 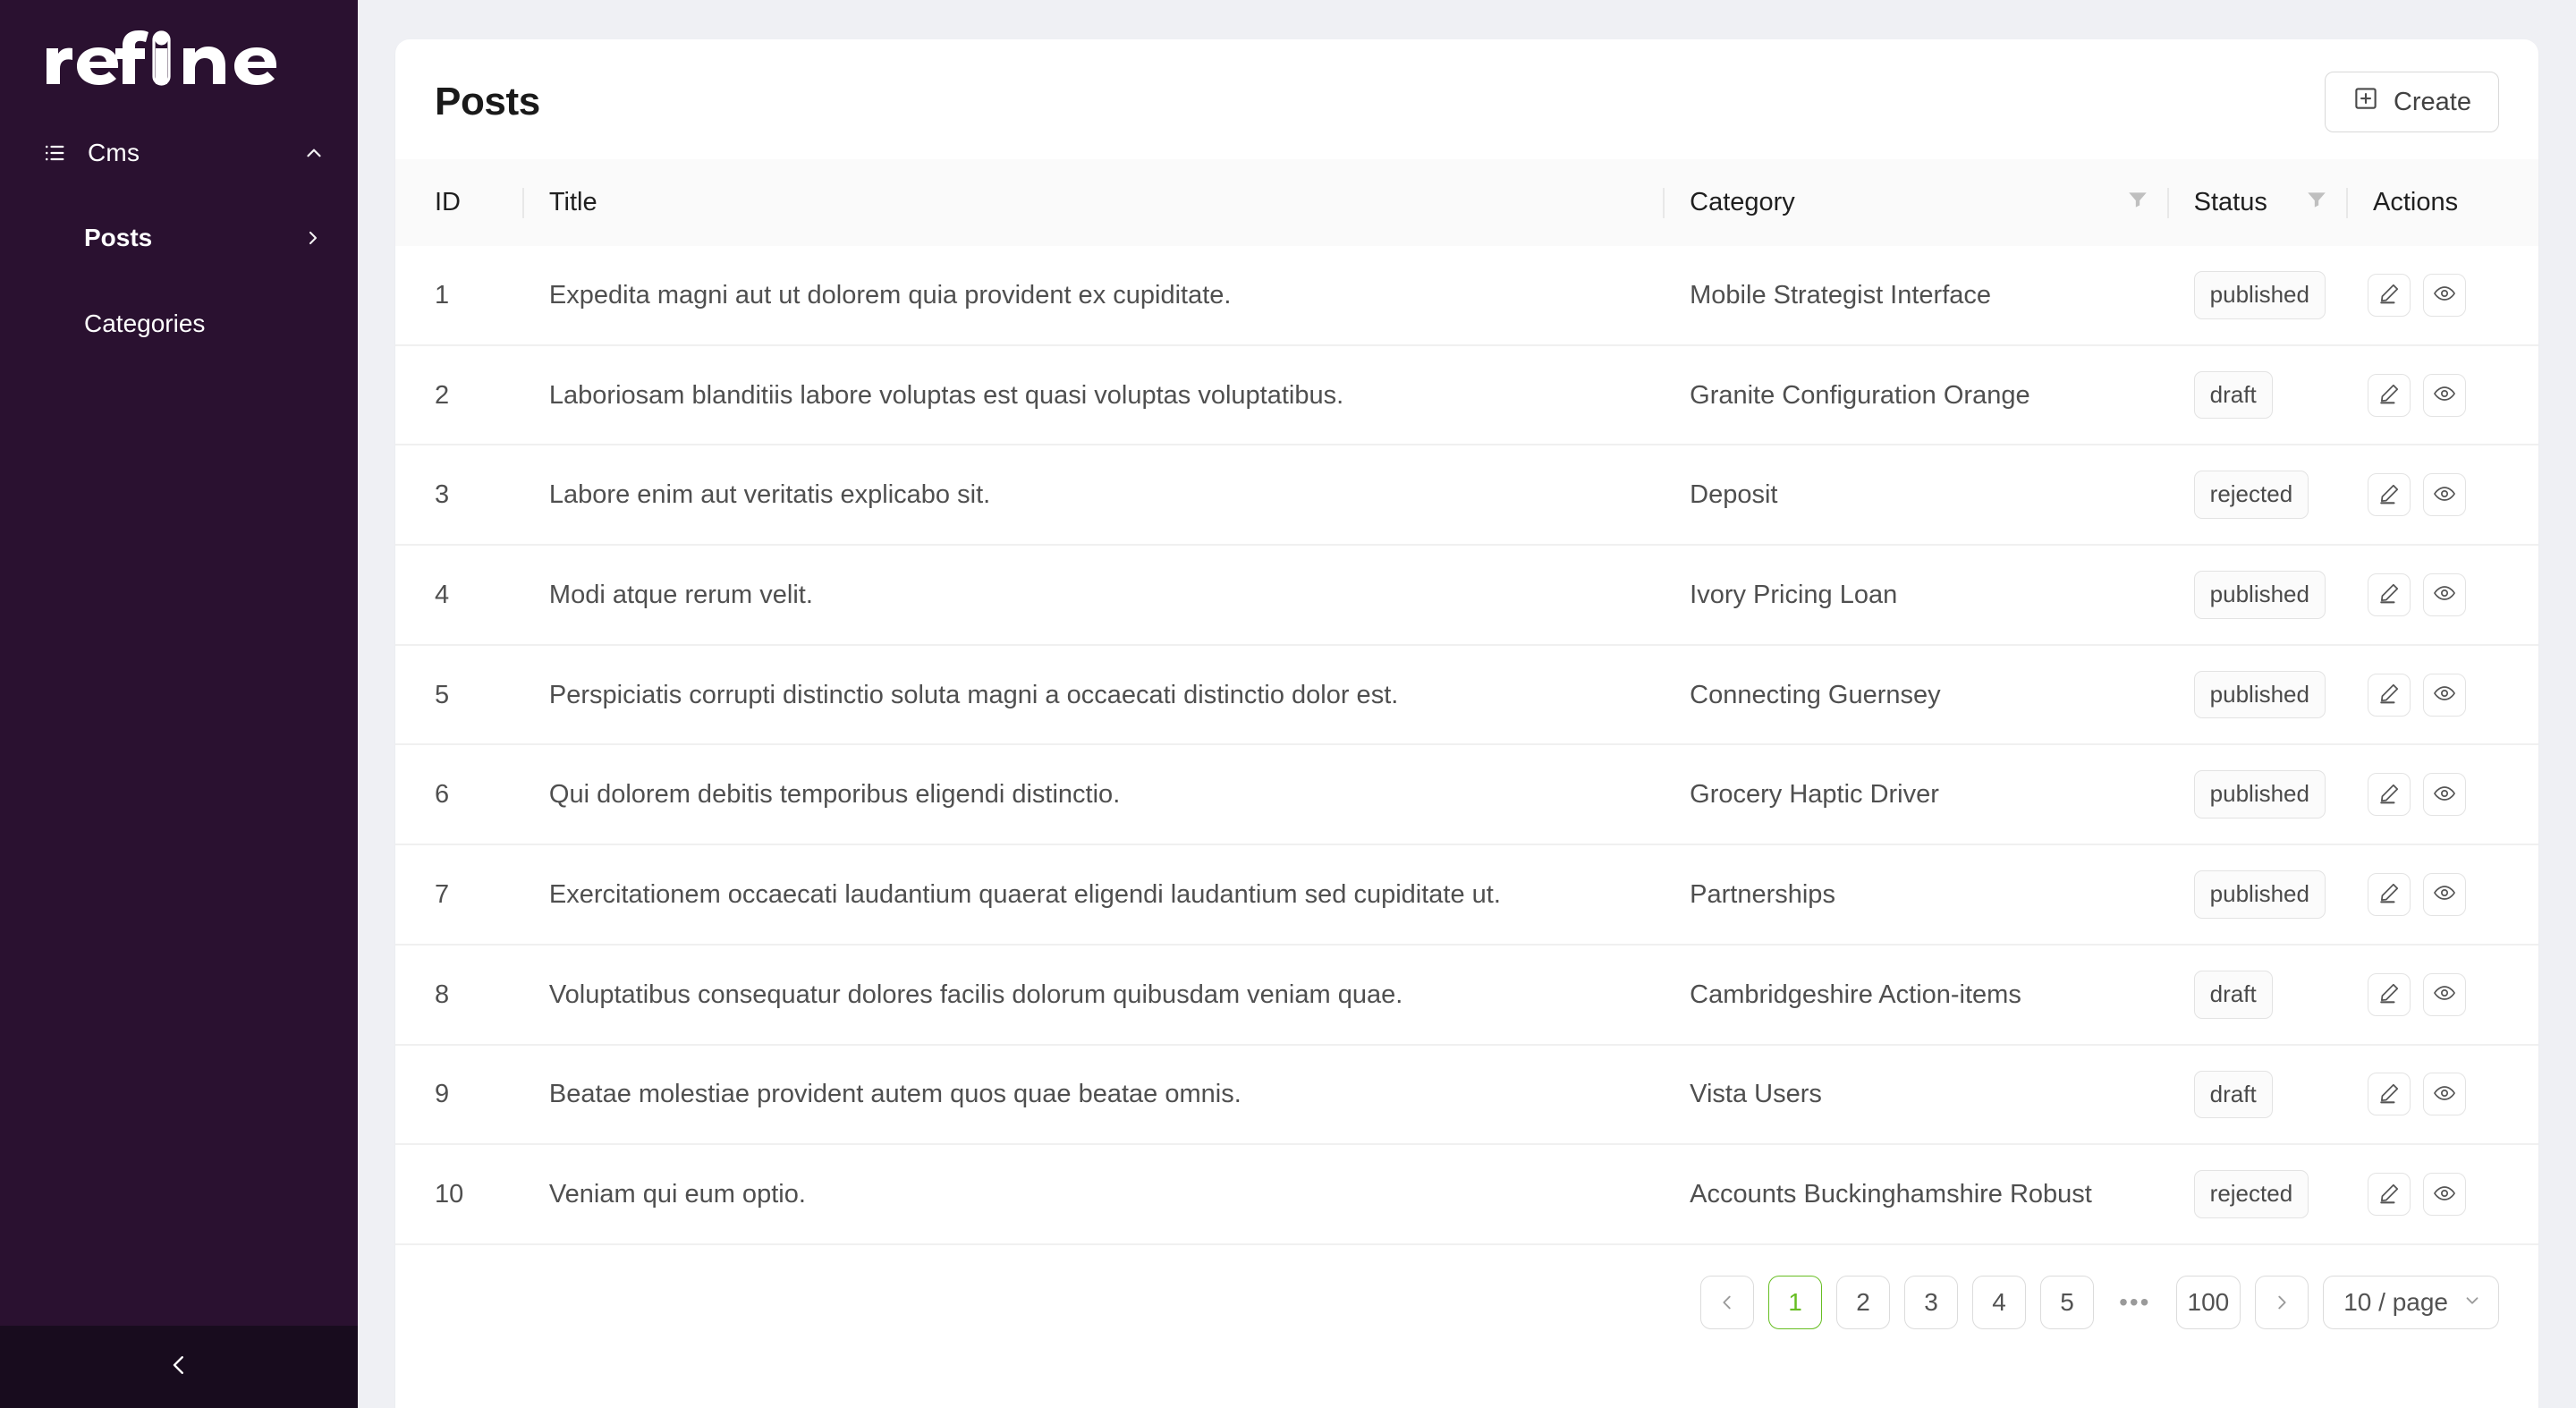 What do you see at coordinates (2282, 1302) in the screenshot?
I see `pagination-next` at bounding box center [2282, 1302].